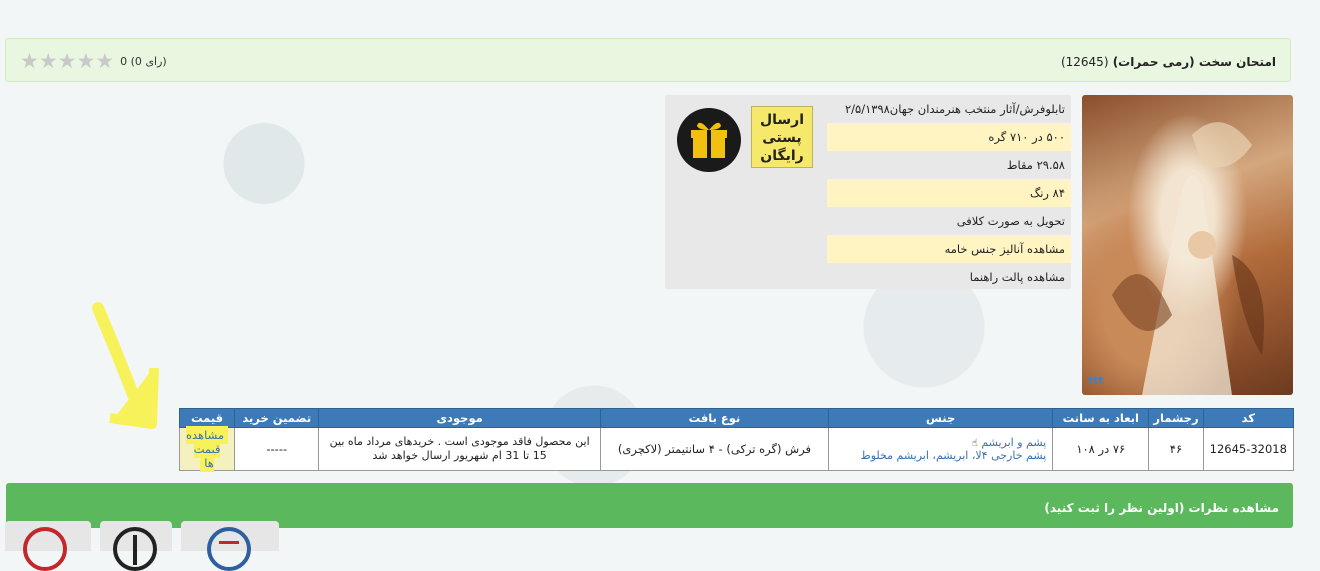 The width and height of the screenshot is (1320, 571). Describe the element at coordinates (459, 418) in the screenshot. I see `column-header-stock: موجودی` at that location.